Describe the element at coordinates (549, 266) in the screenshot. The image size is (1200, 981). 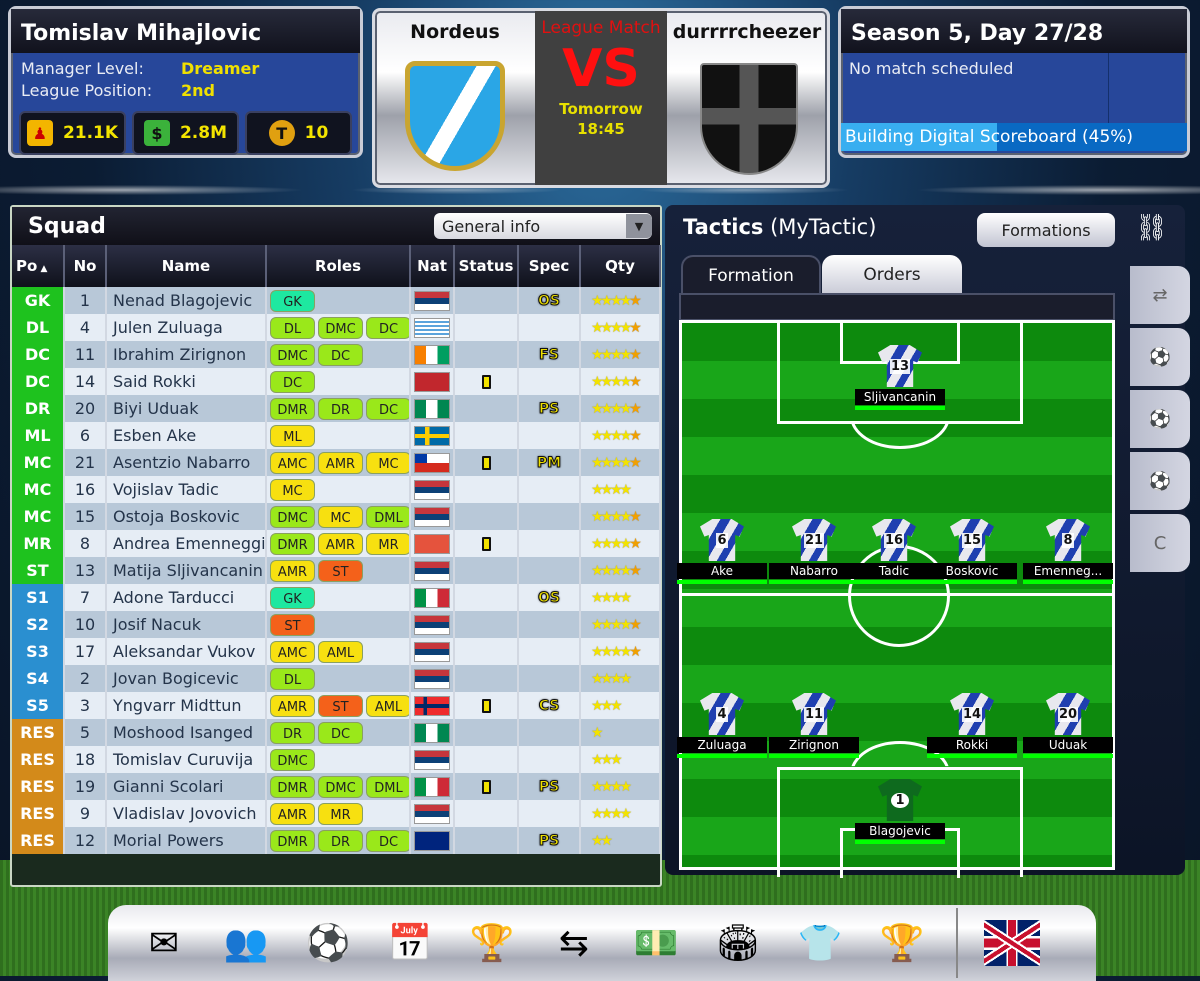
I see `column-header-spec: Spec` at that location.